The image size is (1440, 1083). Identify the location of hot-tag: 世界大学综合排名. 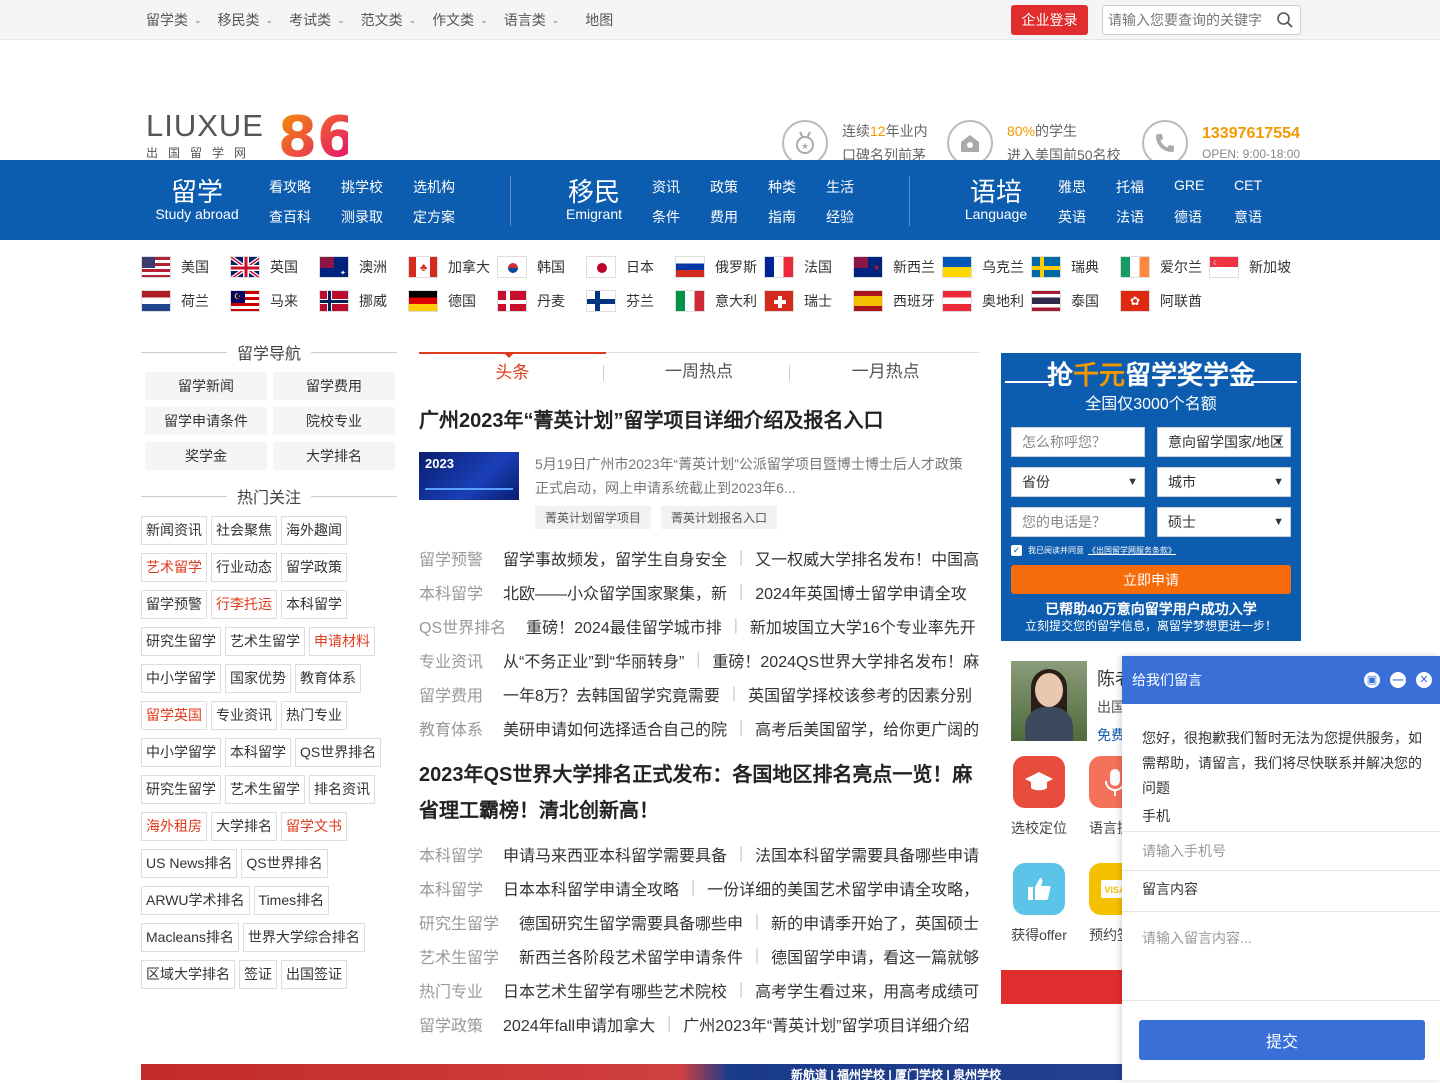
(303, 937).